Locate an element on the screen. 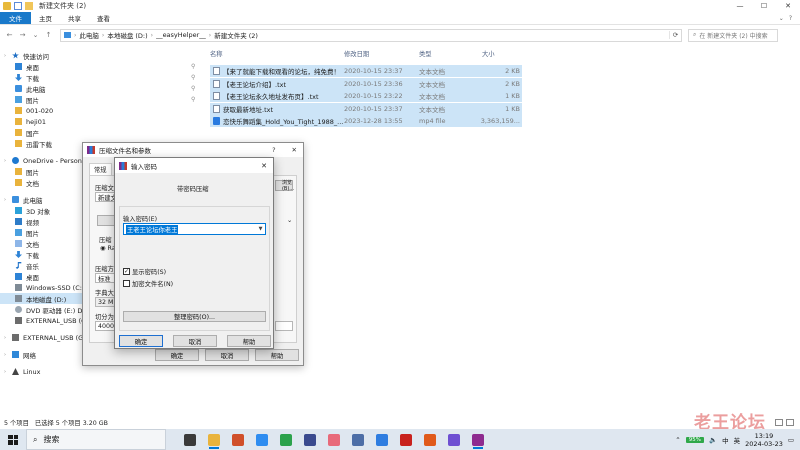 Image resolution: width=800 pixels, height=450 pixels. nav-item: heji01 is located at coordinates (102, 121).